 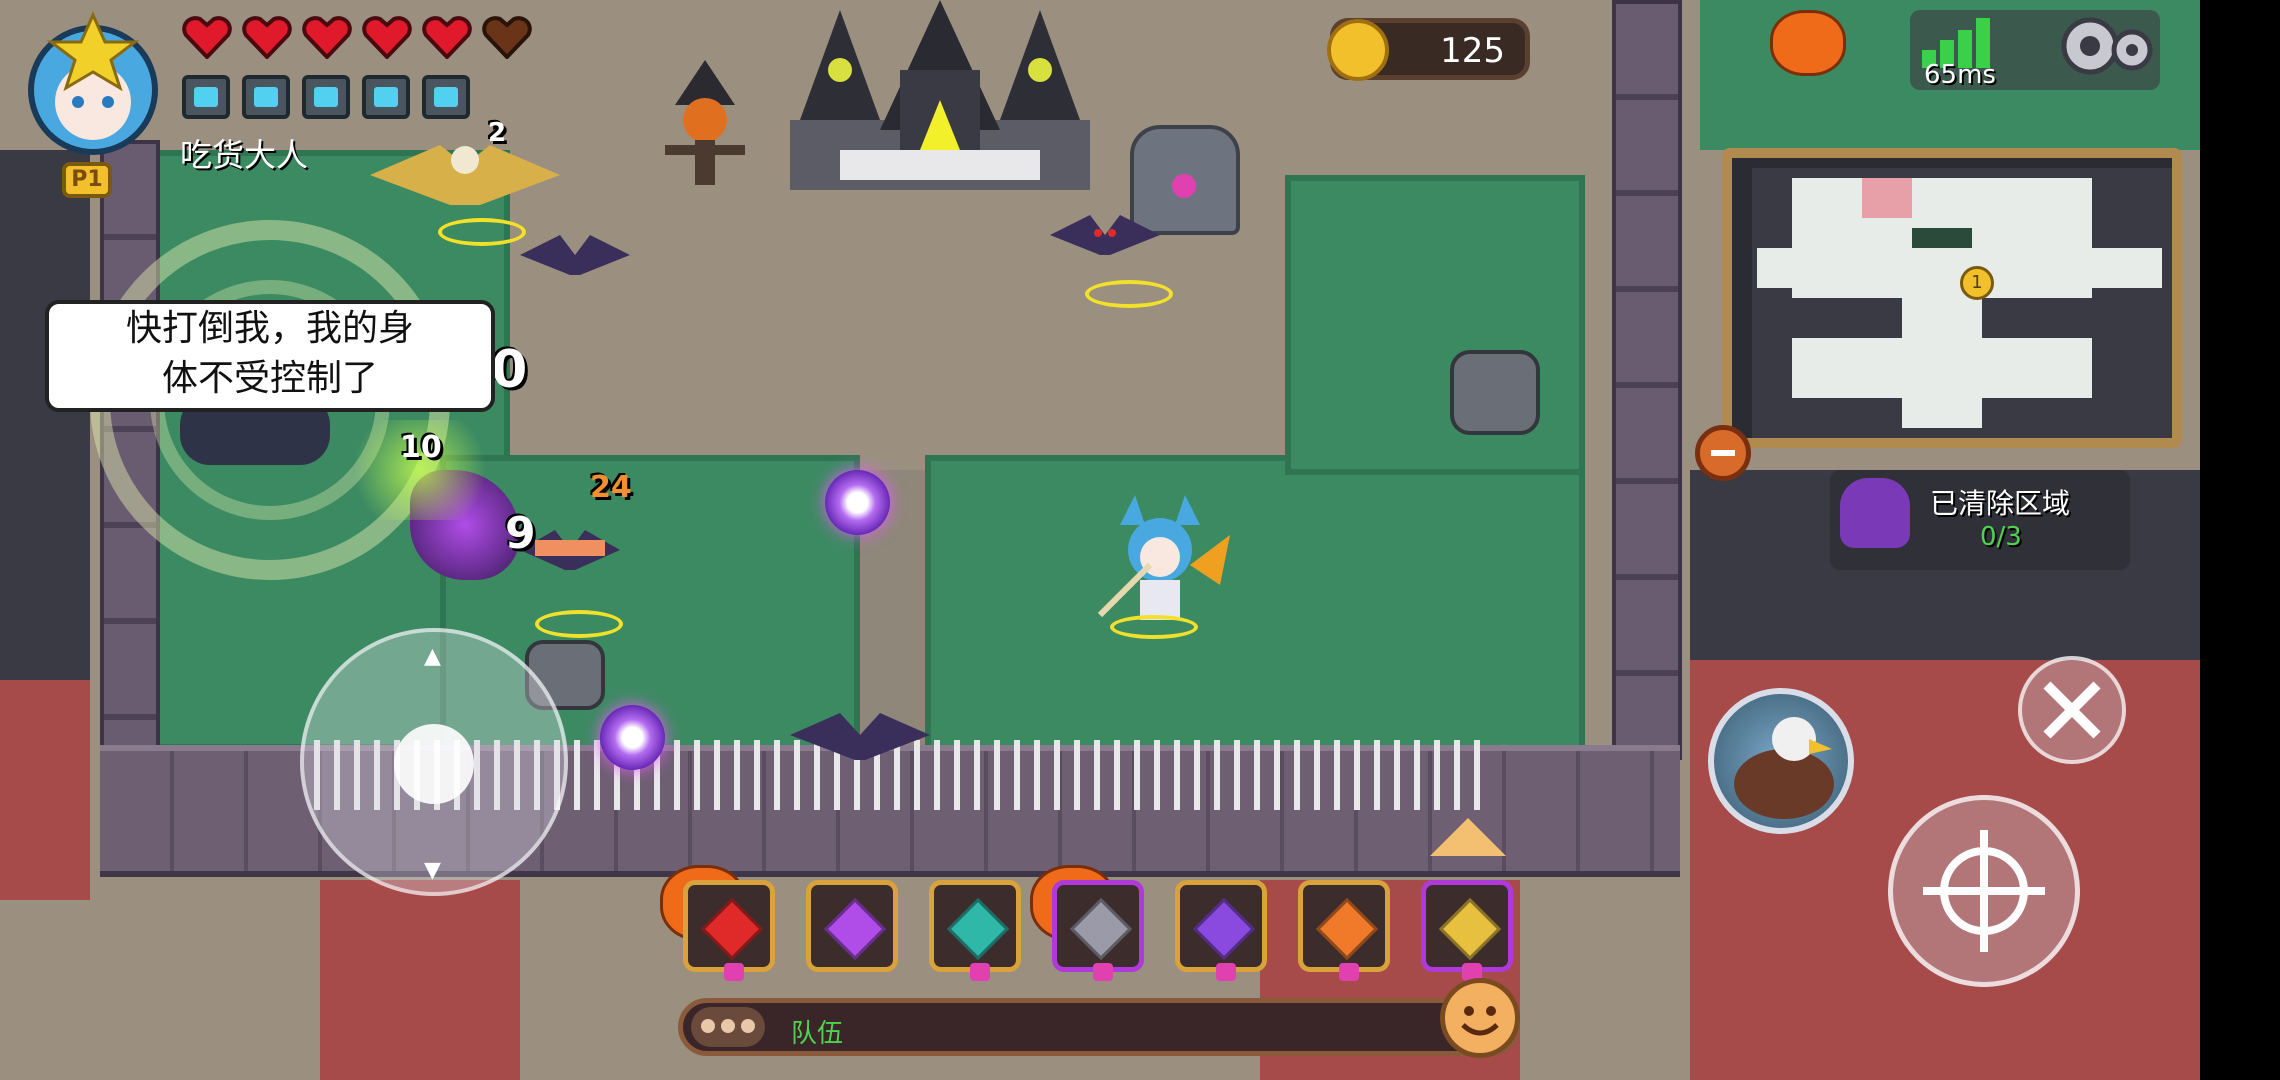 What do you see at coordinates (269, 378) in the screenshot?
I see `speech-line-2: 体不受控制了` at bounding box center [269, 378].